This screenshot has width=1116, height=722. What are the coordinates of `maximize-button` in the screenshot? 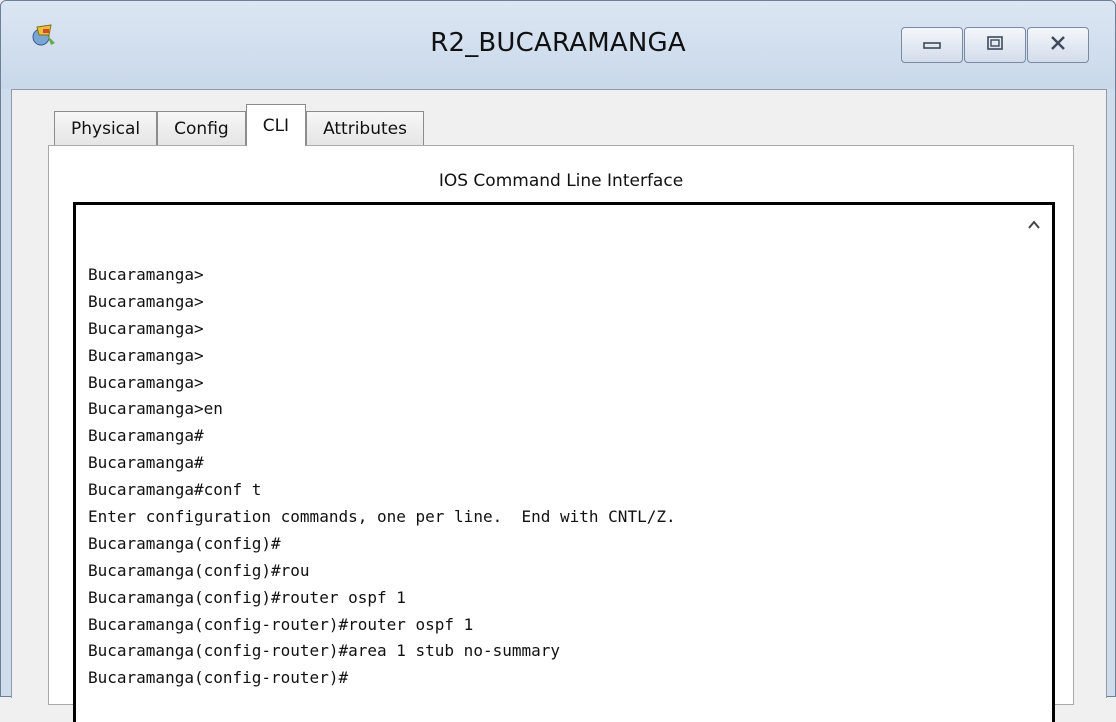 It's located at (995, 45).